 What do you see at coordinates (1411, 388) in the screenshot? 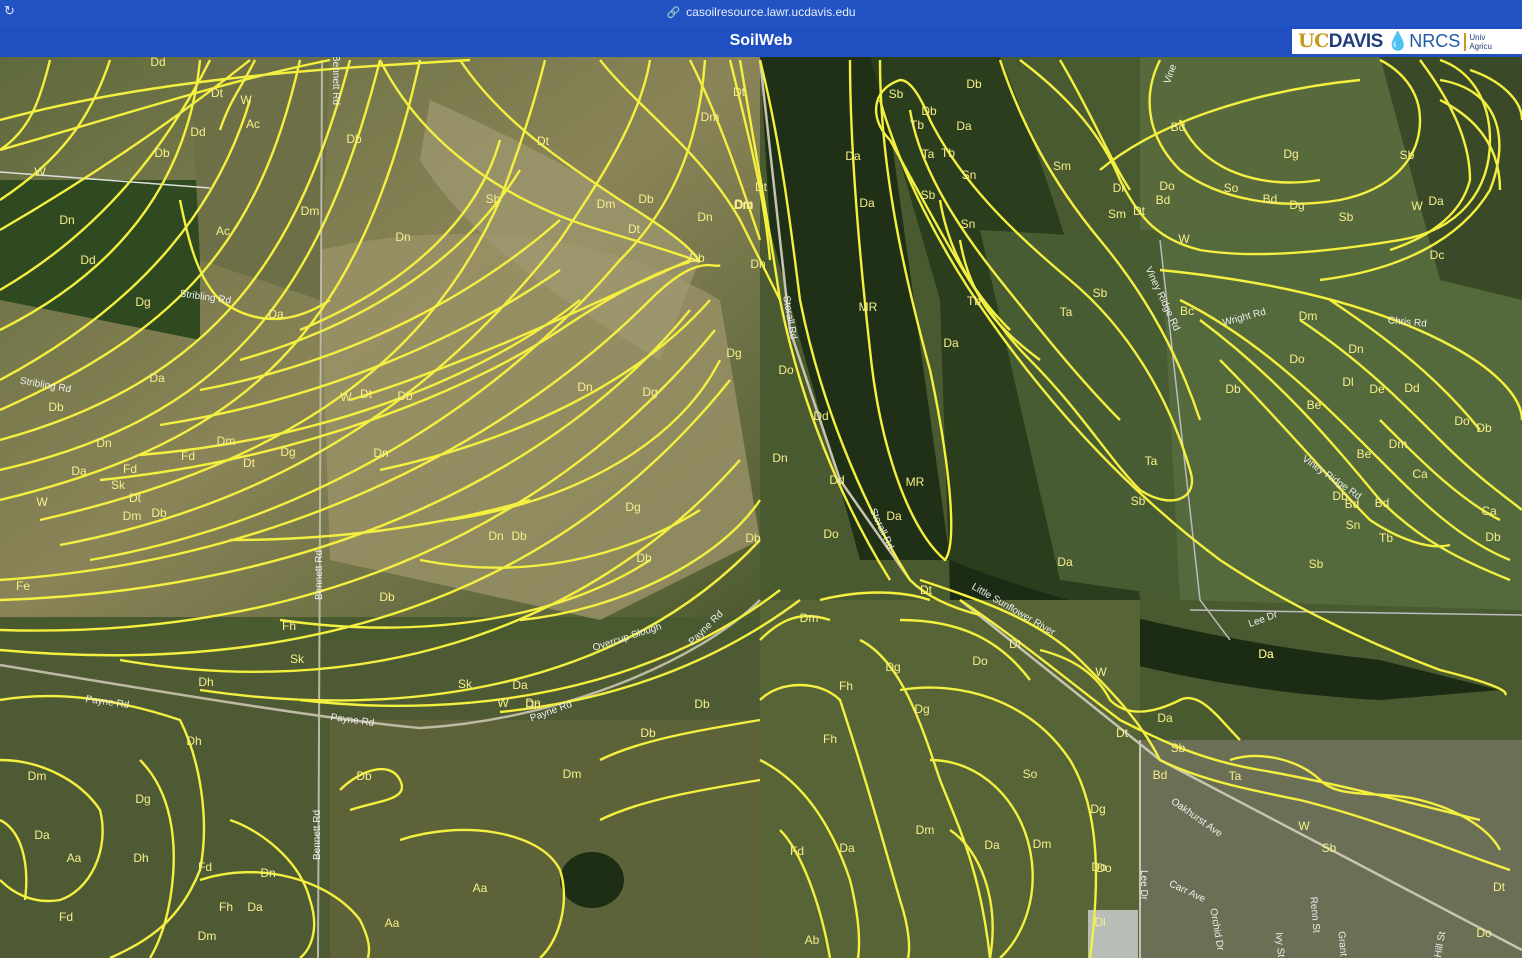
I see `soil-unit-label: Dd` at bounding box center [1411, 388].